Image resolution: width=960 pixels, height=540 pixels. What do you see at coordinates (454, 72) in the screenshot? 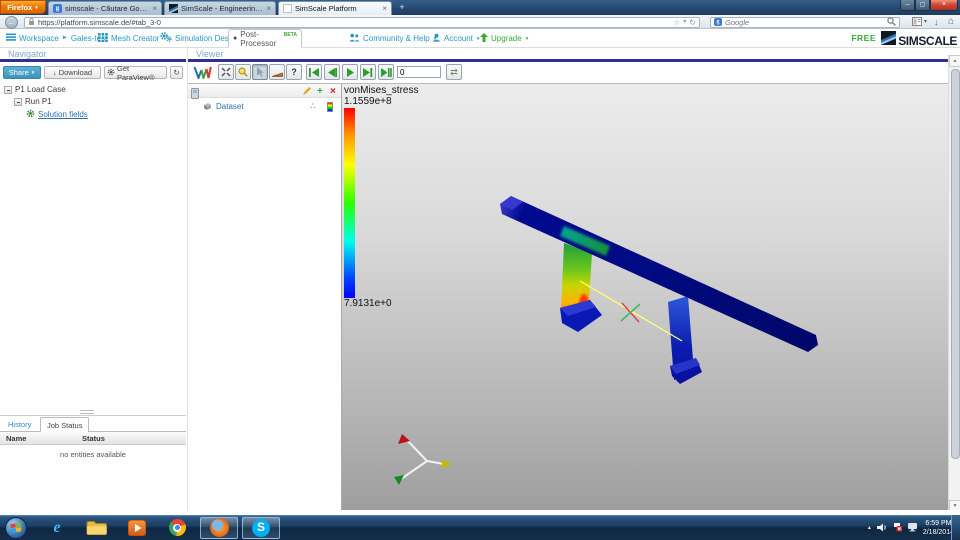
I see `loop-icon: ⇄` at bounding box center [454, 72].